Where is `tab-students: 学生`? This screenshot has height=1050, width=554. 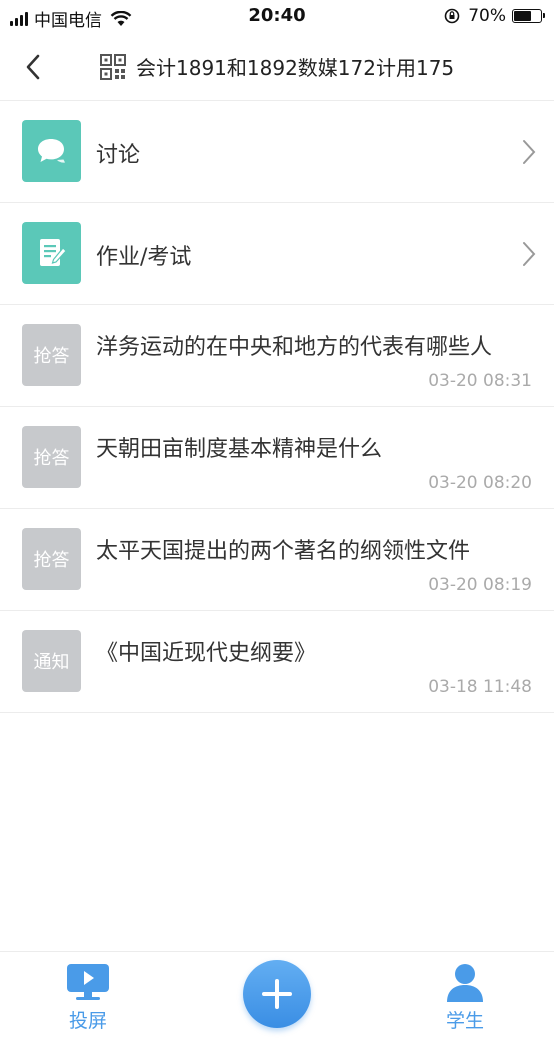
tab-students: 学生 is located at coordinates (465, 997).